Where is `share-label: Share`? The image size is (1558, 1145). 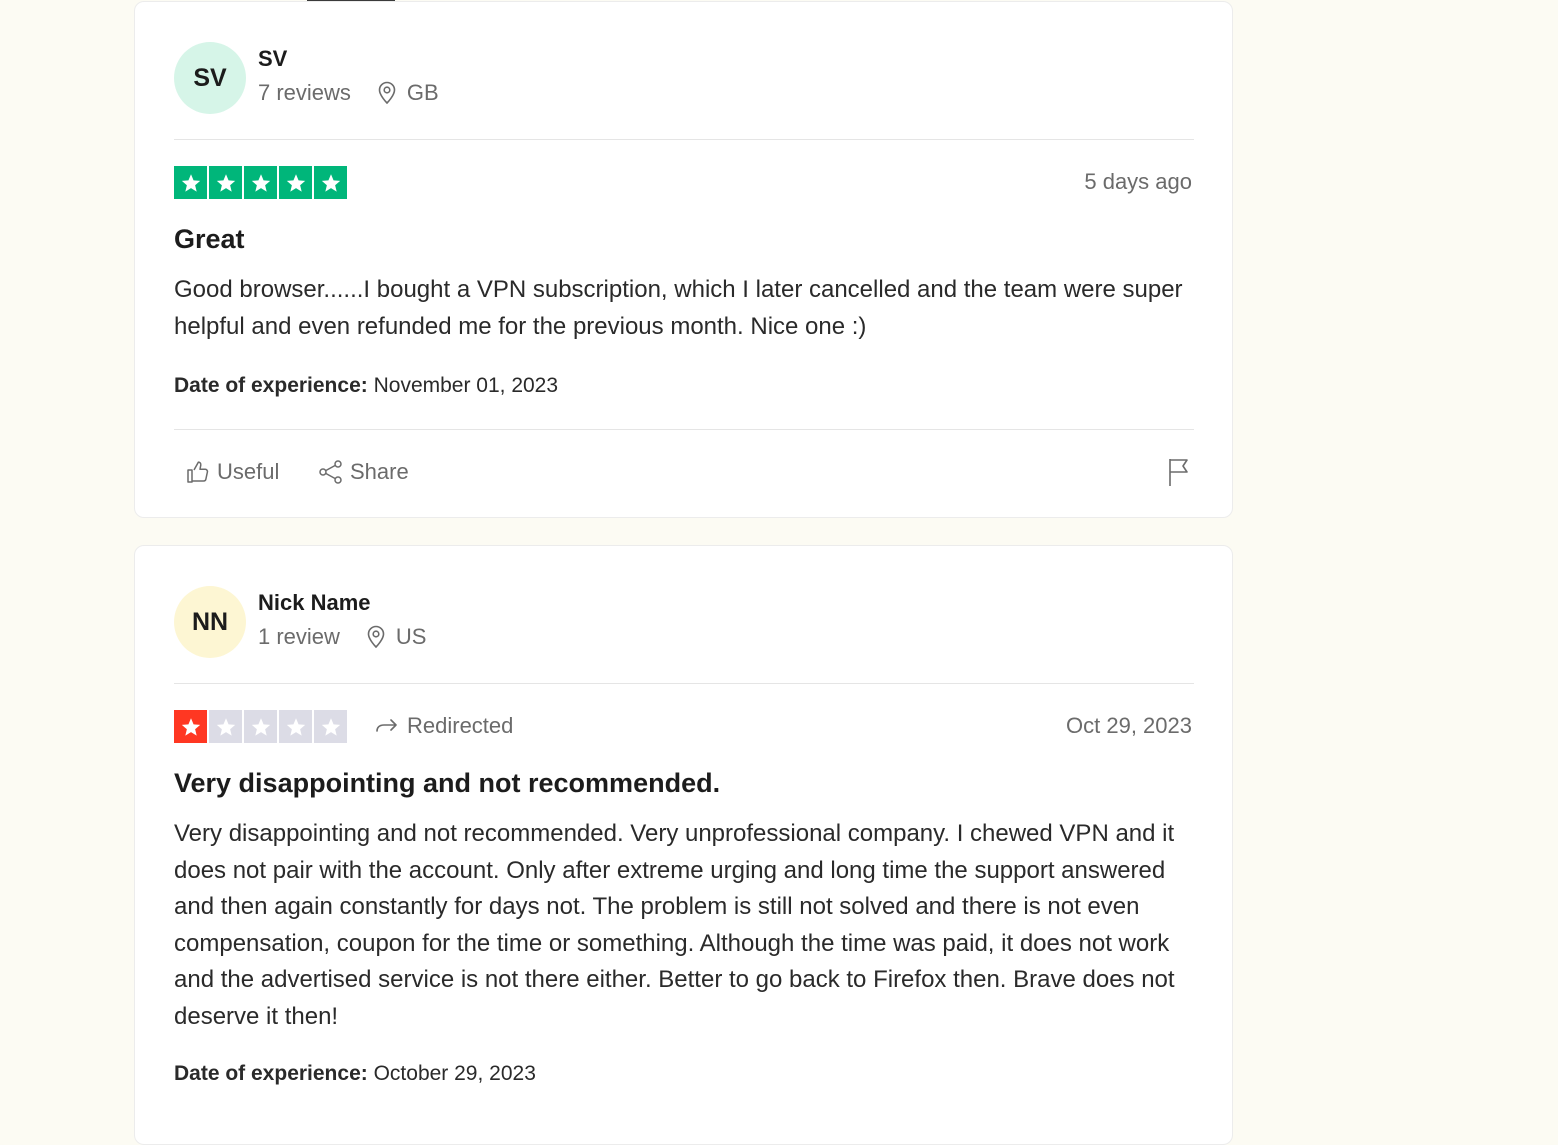
share-label: Share is located at coordinates (379, 471).